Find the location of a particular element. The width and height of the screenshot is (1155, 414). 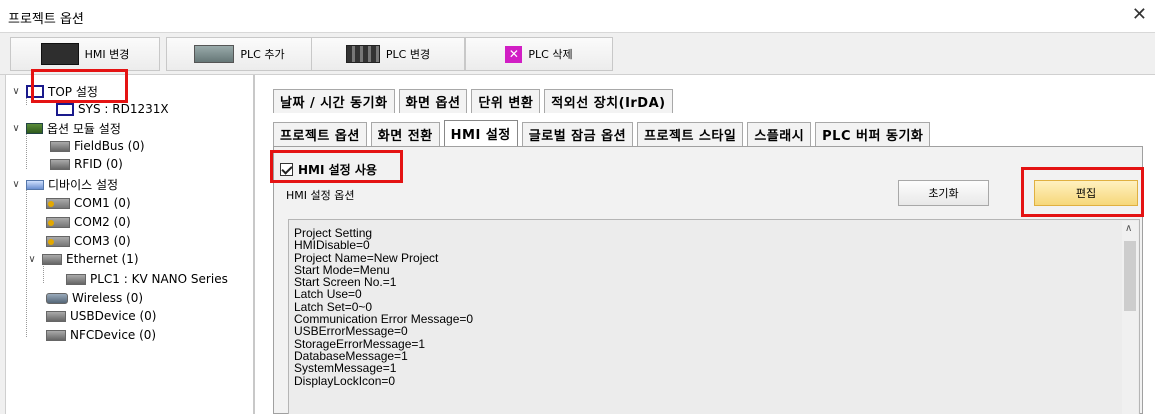

tab-project-style: 프로젝트 스타일 is located at coordinates (690, 134).